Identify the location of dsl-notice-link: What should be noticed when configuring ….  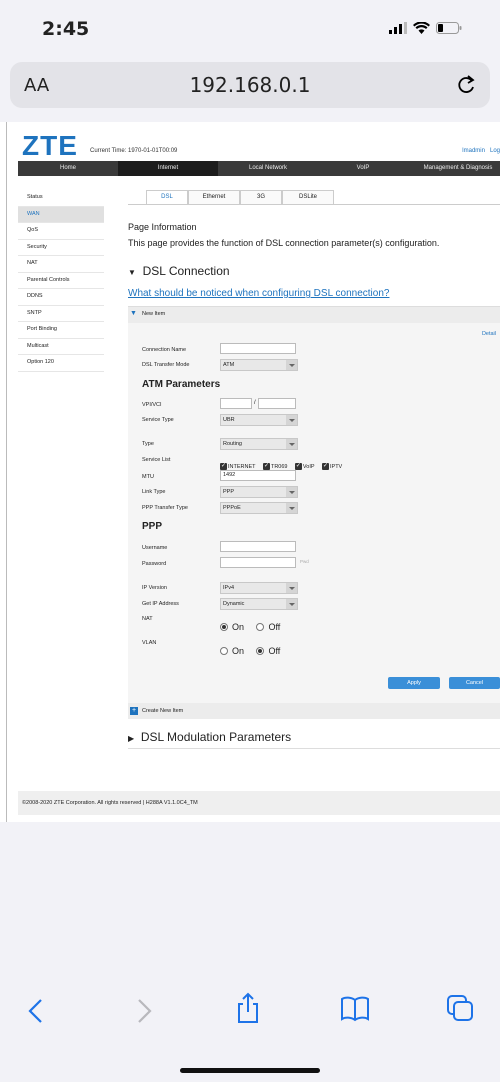
(258, 293).